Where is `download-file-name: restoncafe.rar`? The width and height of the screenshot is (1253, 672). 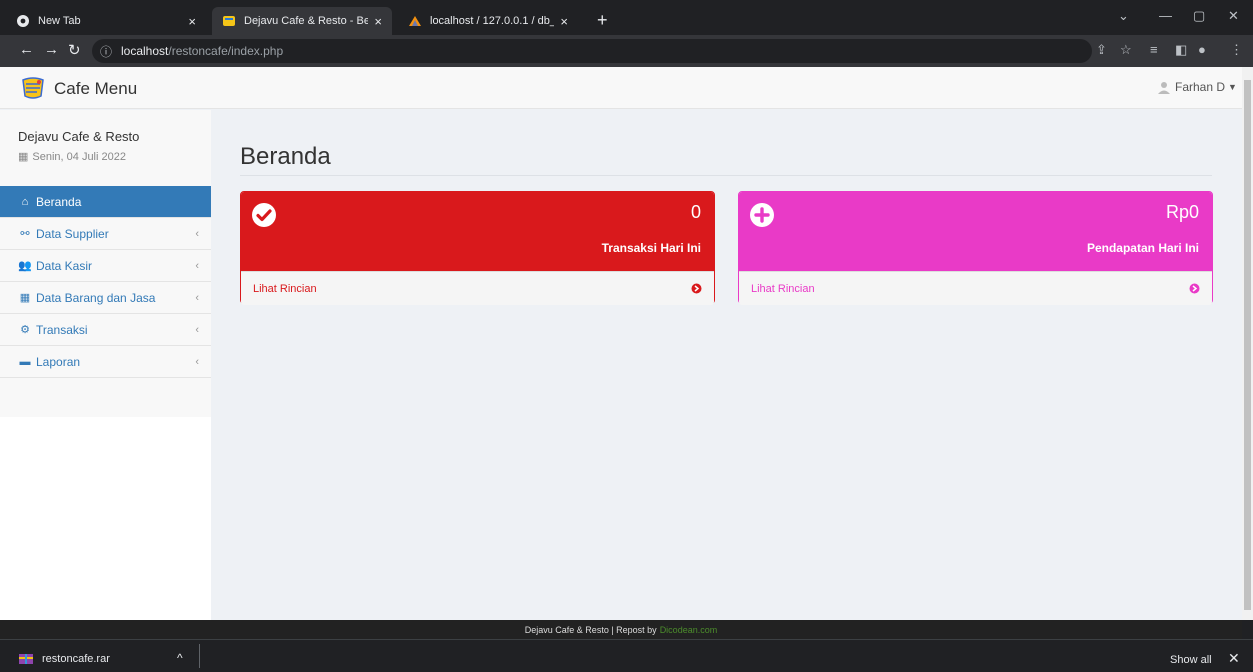
download-file-name: restoncafe.rar is located at coordinates (76, 659).